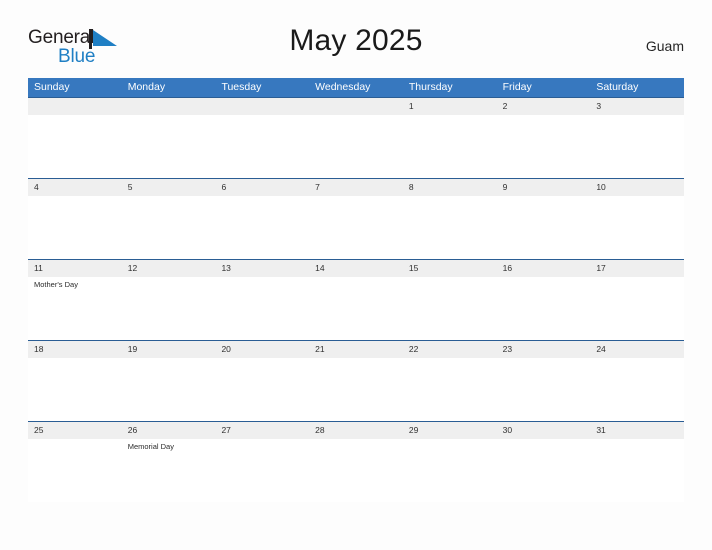 The image size is (712, 550). What do you see at coordinates (637, 187) in the screenshot?
I see `day-number: 10` at bounding box center [637, 187].